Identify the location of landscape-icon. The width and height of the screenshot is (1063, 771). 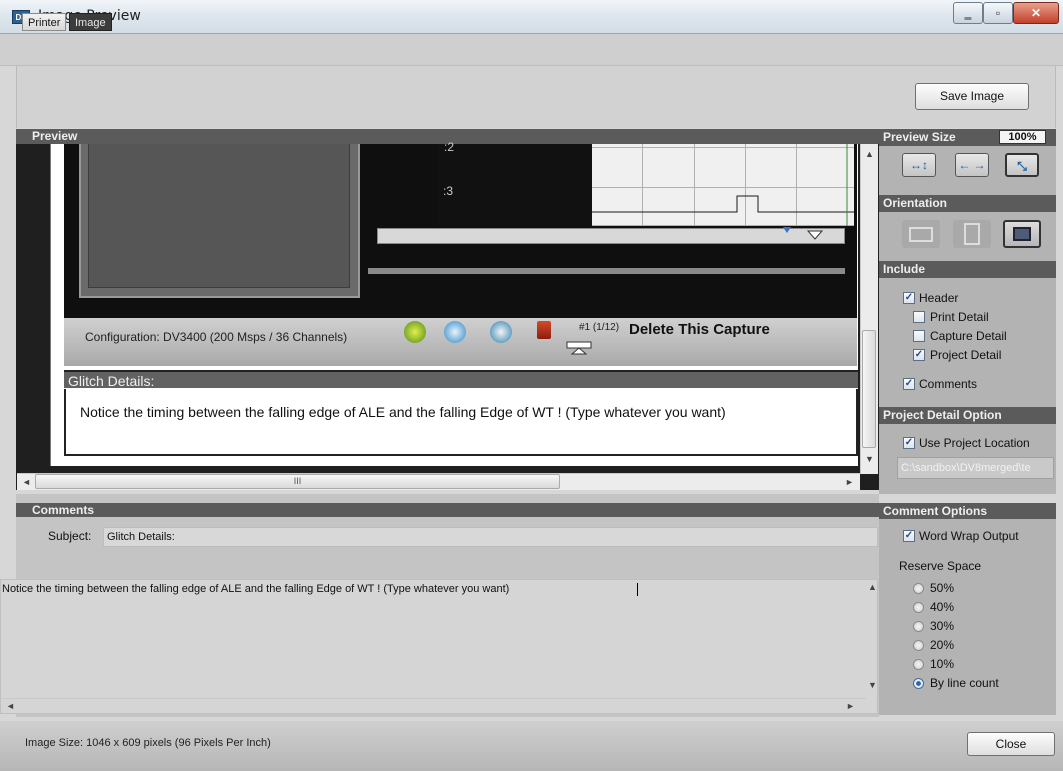
(921, 234).